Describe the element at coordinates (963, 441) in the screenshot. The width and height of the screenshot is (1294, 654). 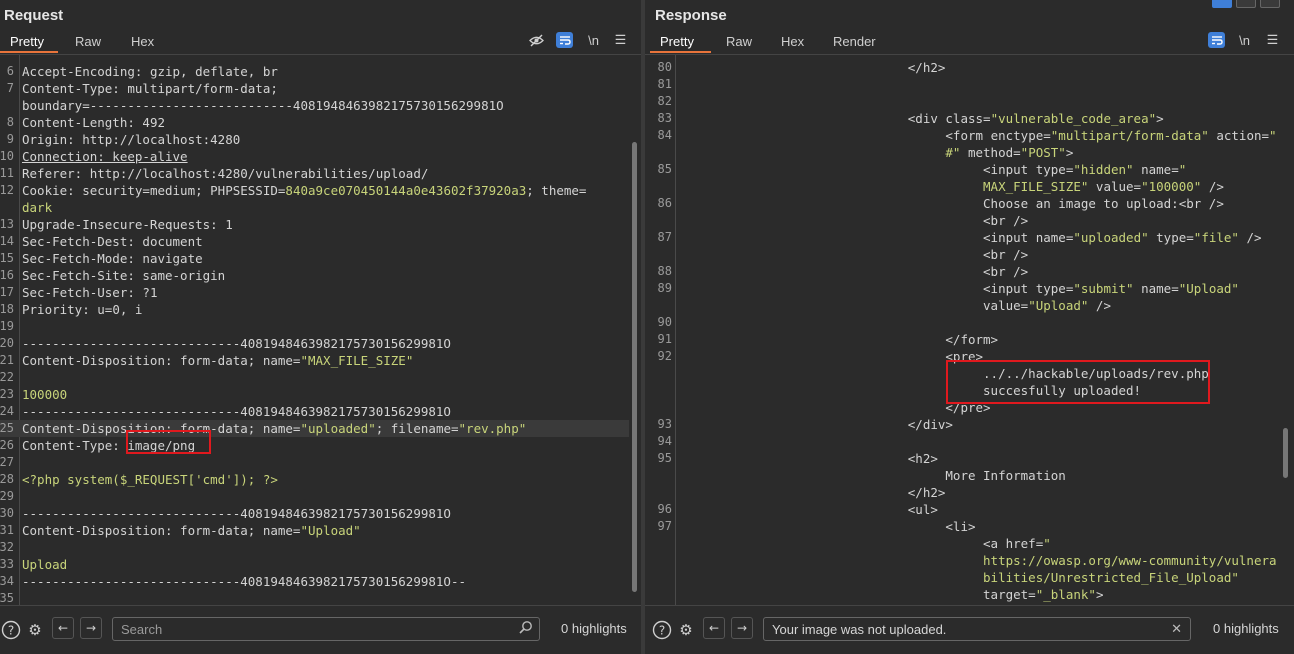
I see `response-code-line: 94` at that location.